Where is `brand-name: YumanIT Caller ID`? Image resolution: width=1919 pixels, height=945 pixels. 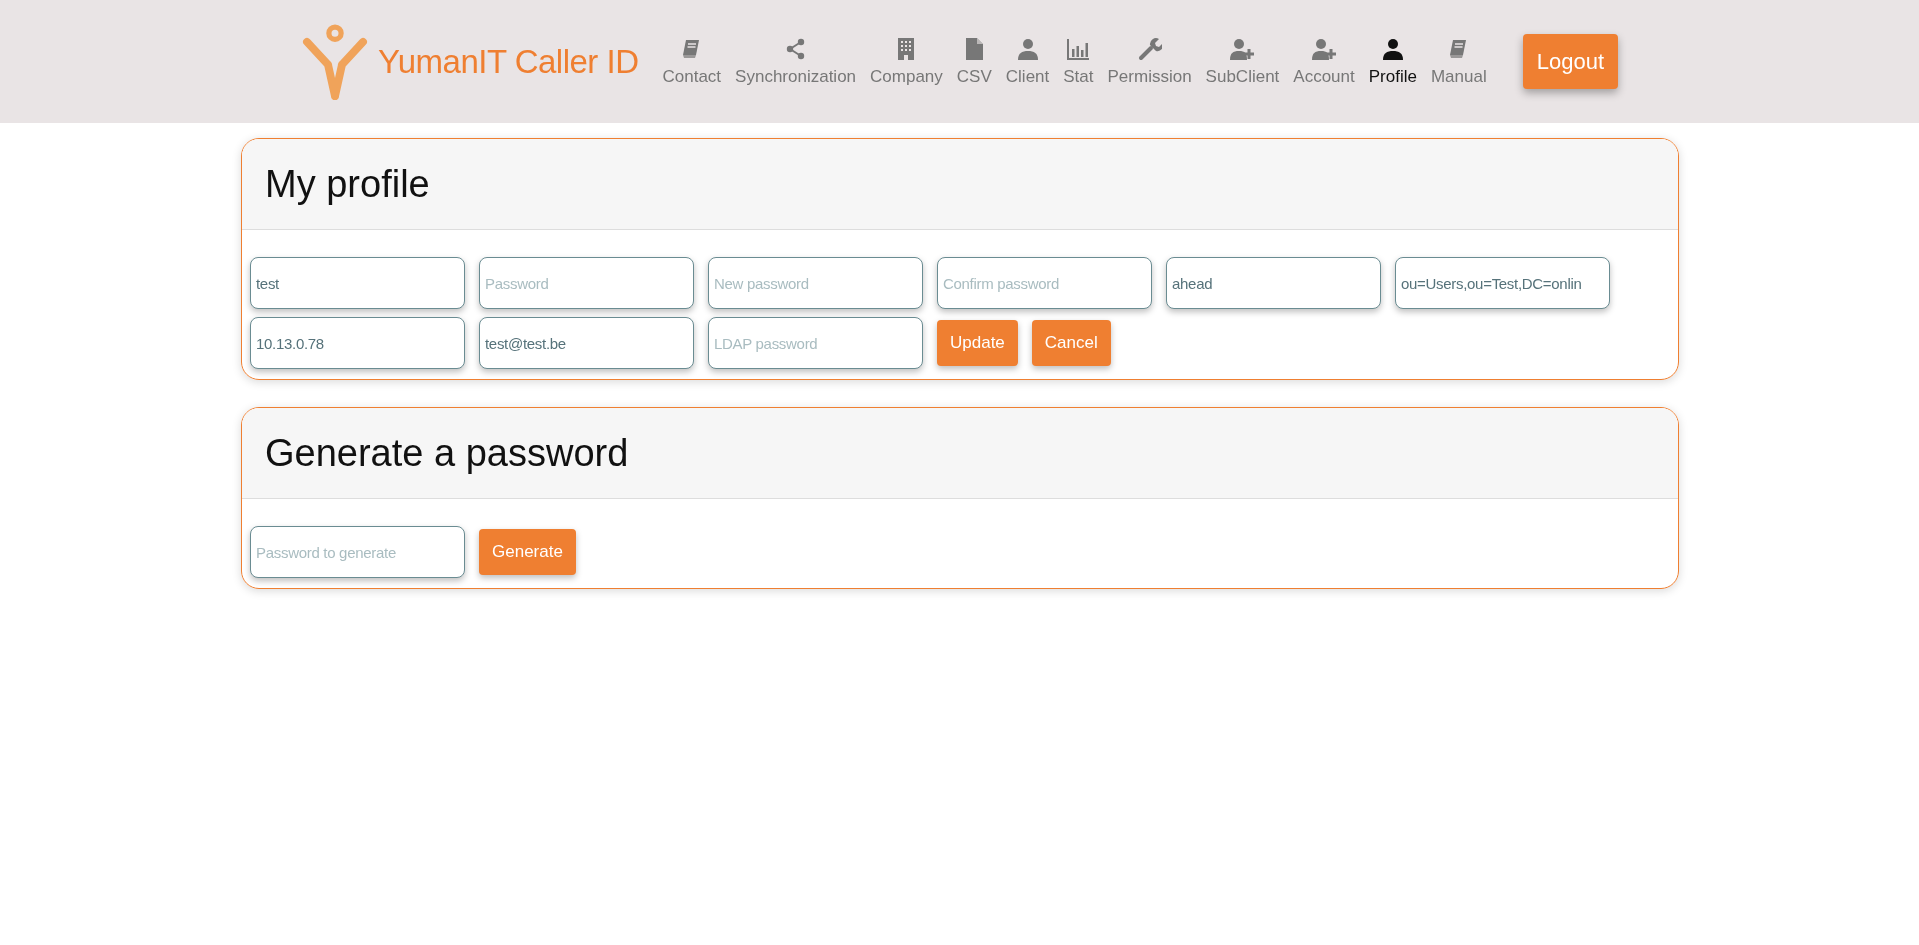 brand-name: YumanIT Caller ID is located at coordinates (508, 61).